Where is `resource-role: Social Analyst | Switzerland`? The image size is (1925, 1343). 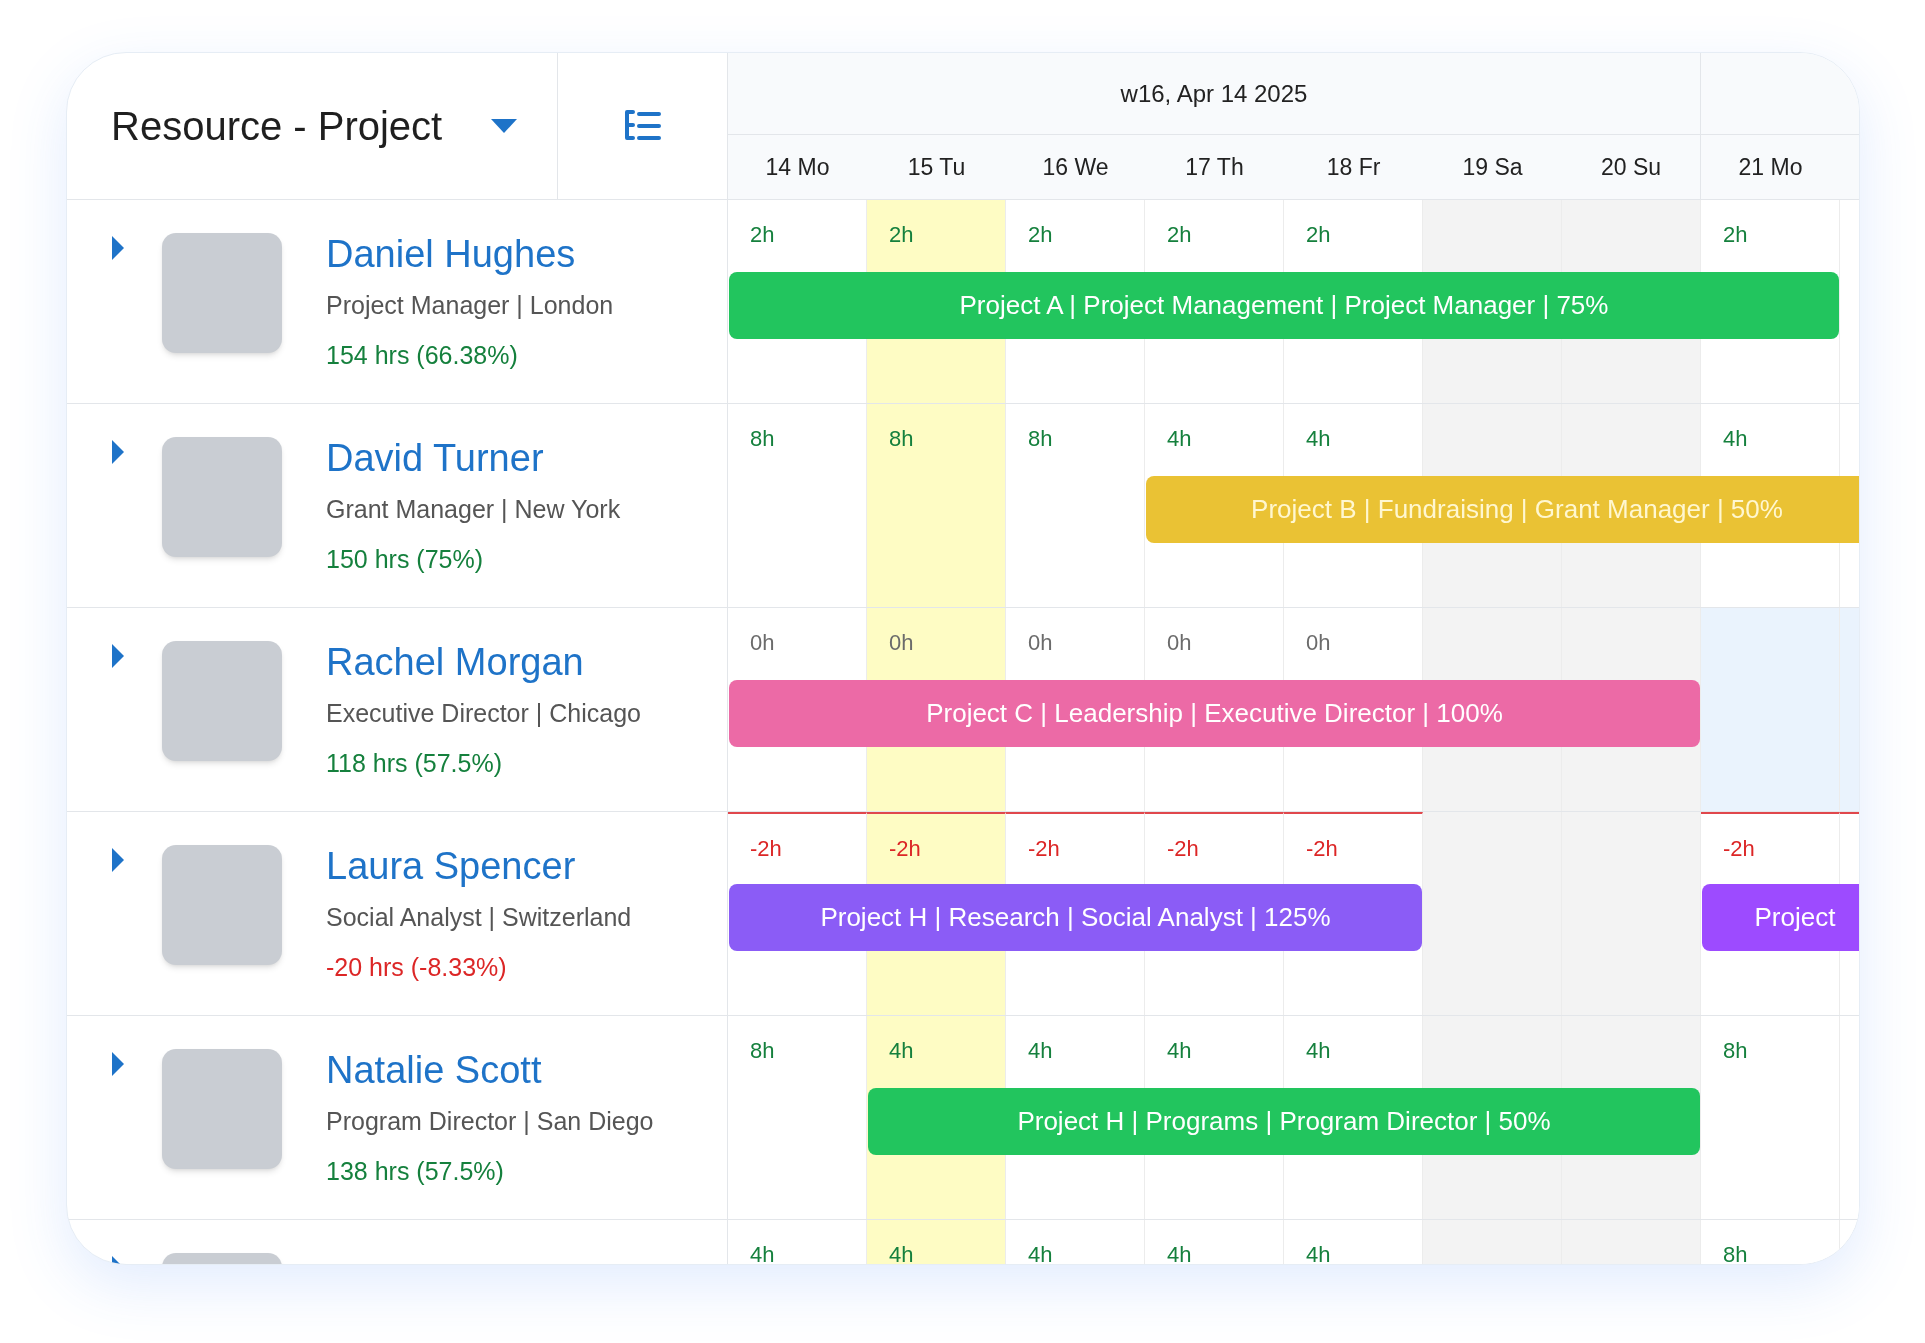
resource-role: Social Analyst | Switzerland is located at coordinates (479, 917).